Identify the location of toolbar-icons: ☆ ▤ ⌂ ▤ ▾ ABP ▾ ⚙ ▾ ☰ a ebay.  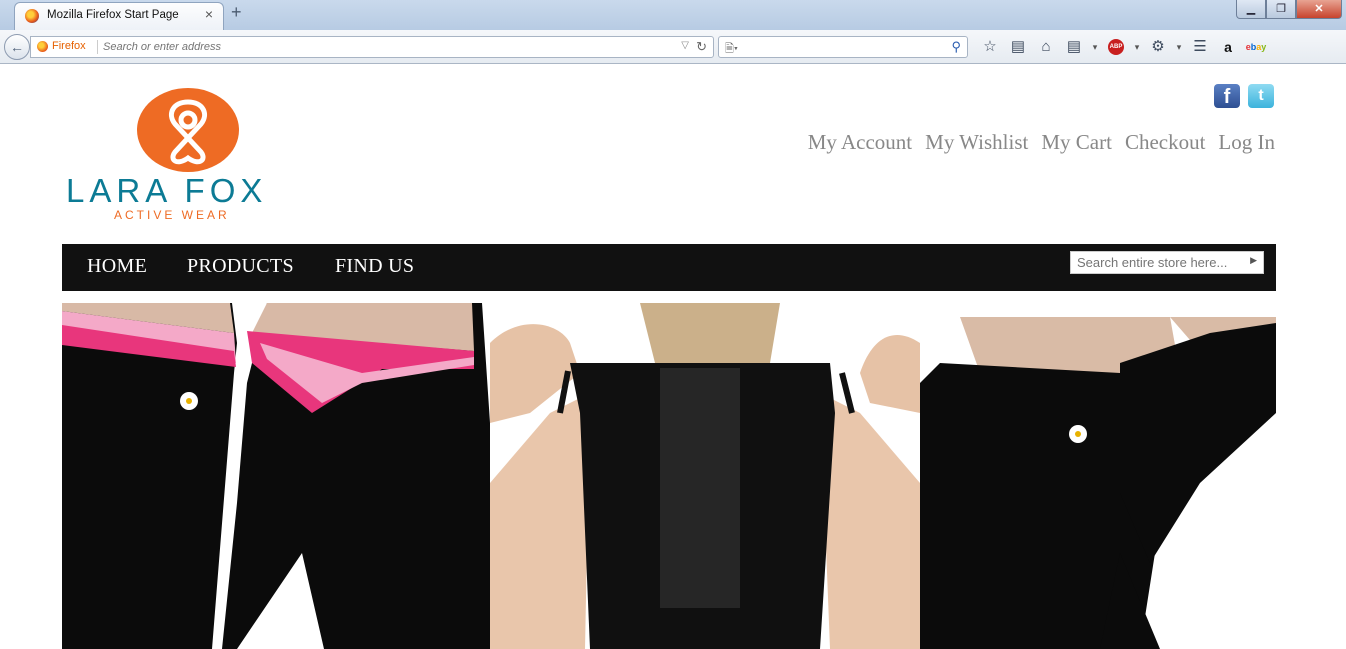
(1123, 47).